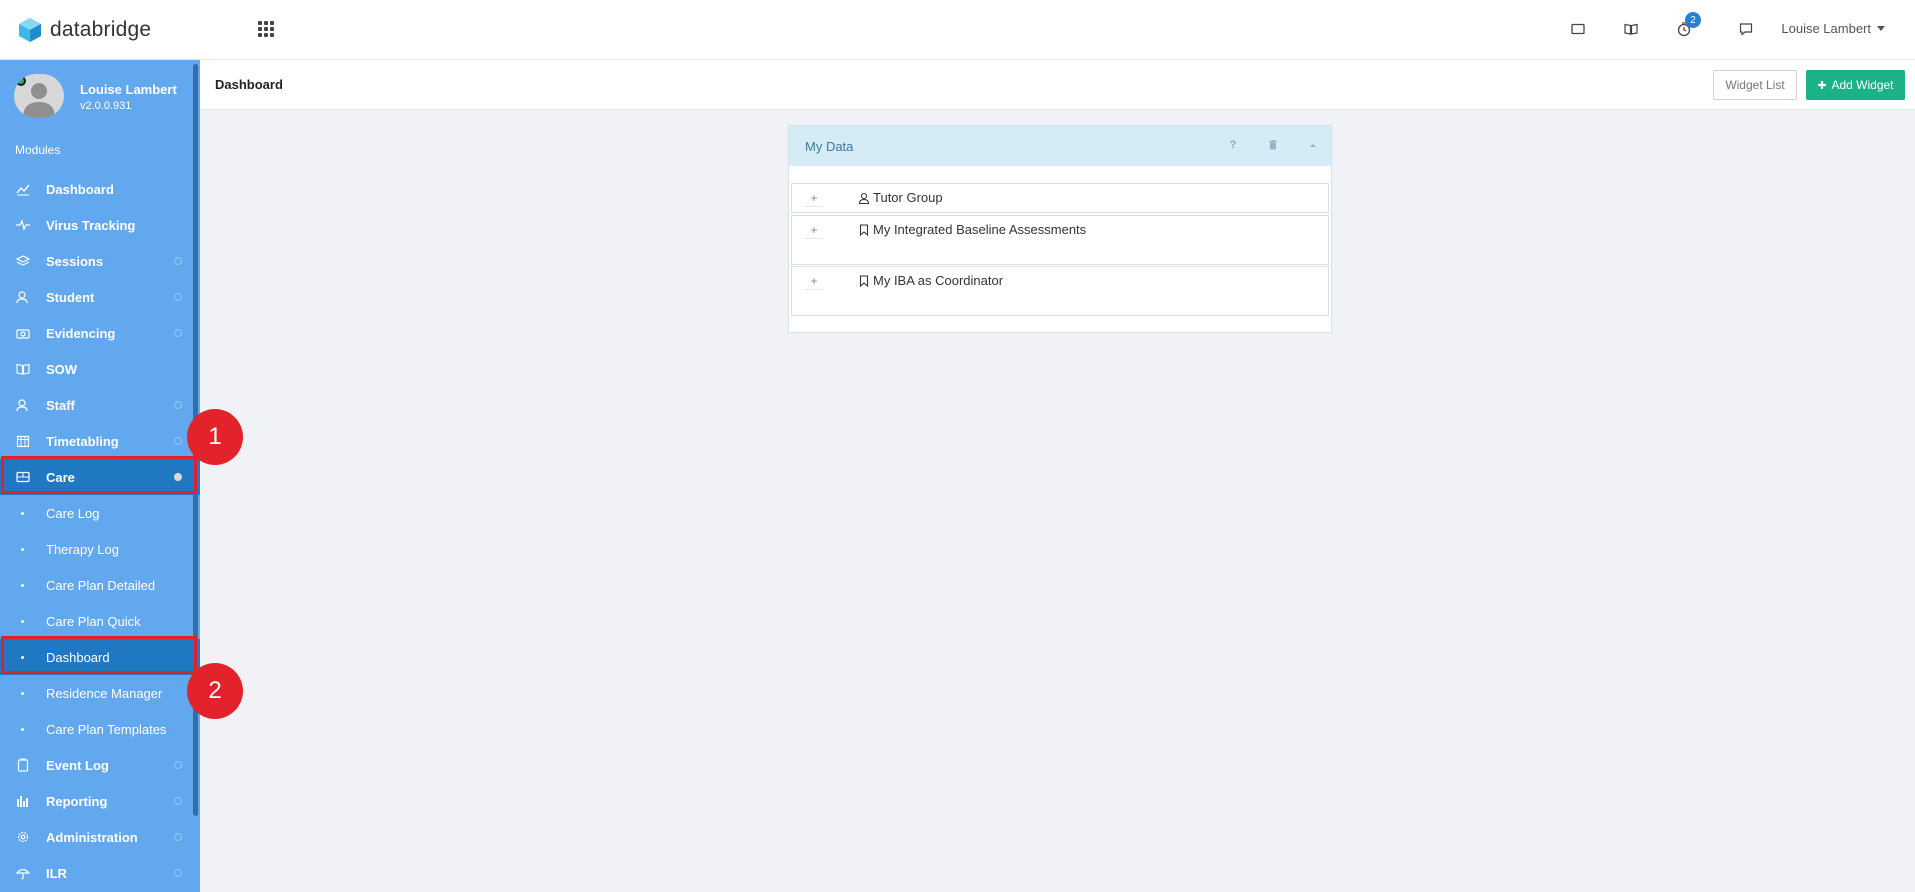  What do you see at coordinates (1822, 85) in the screenshot?
I see `plus-icon` at bounding box center [1822, 85].